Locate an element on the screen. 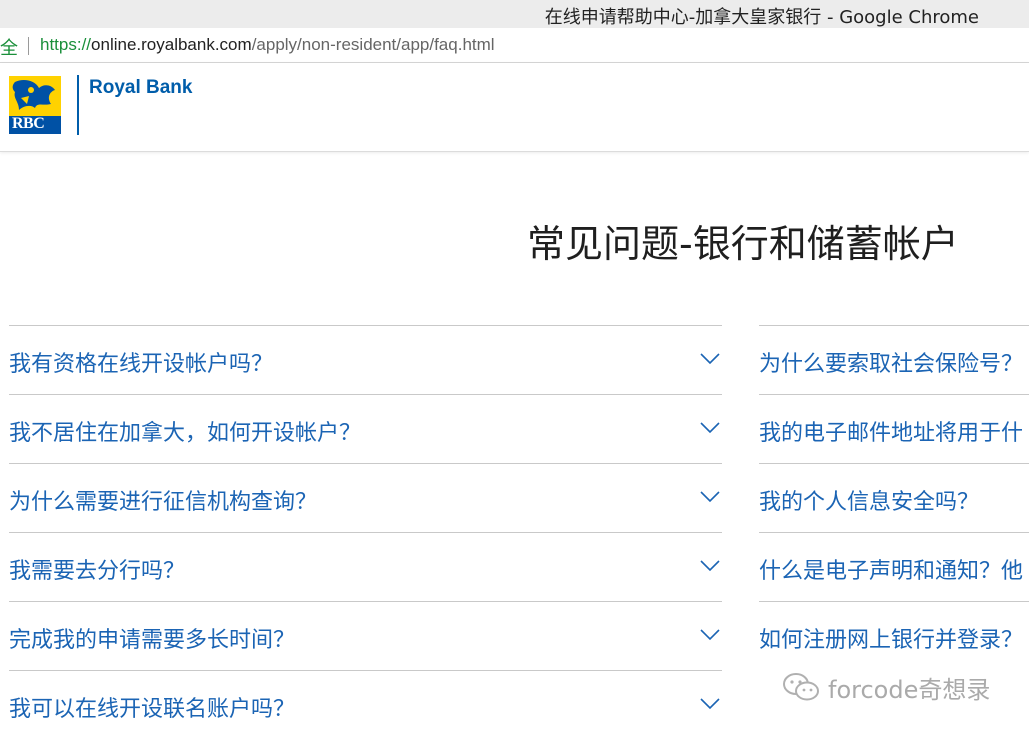 The height and width of the screenshot is (739, 1029). faq-item: 完成我的申请需要多长时间？ is located at coordinates (365, 635).